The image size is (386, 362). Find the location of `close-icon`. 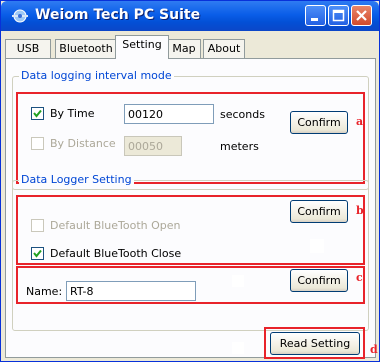

close-icon is located at coordinates (361, 15).